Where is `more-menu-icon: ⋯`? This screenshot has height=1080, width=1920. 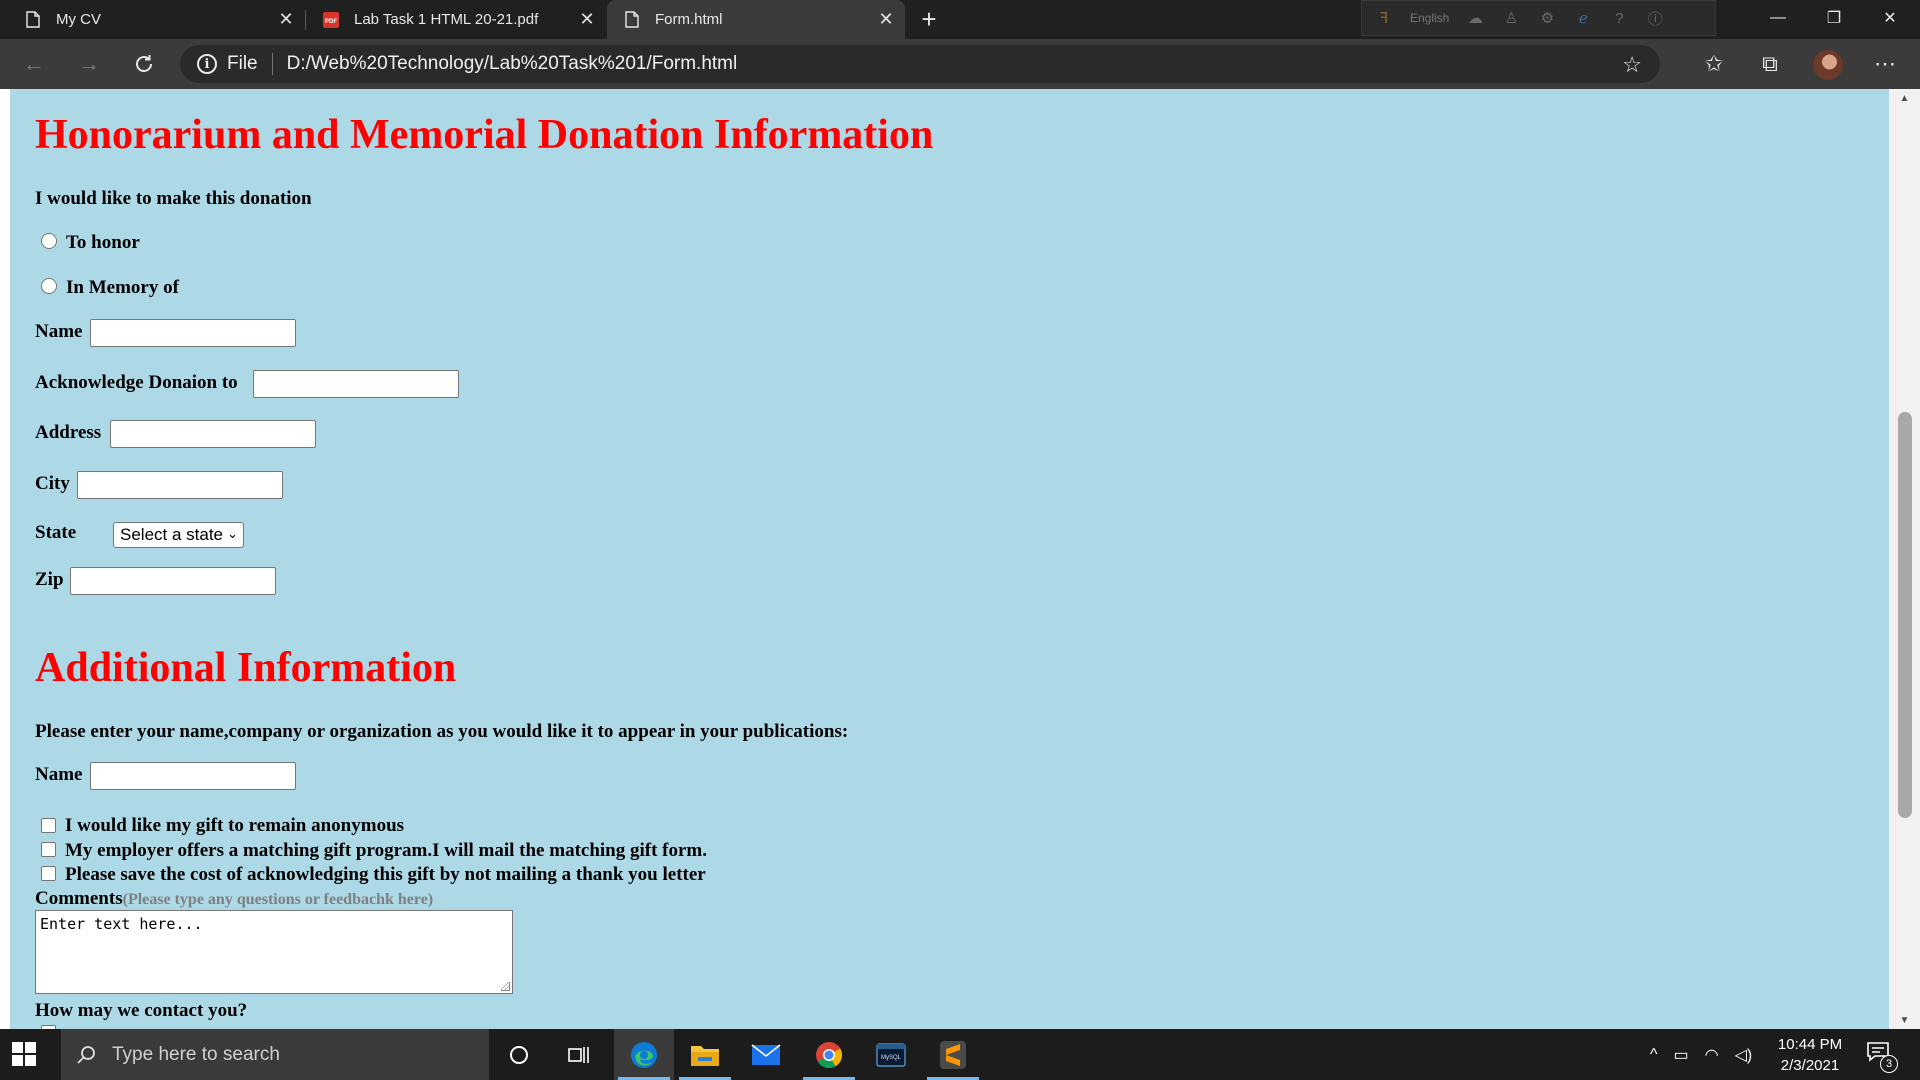
more-menu-icon: ⋯ is located at coordinates (1885, 64).